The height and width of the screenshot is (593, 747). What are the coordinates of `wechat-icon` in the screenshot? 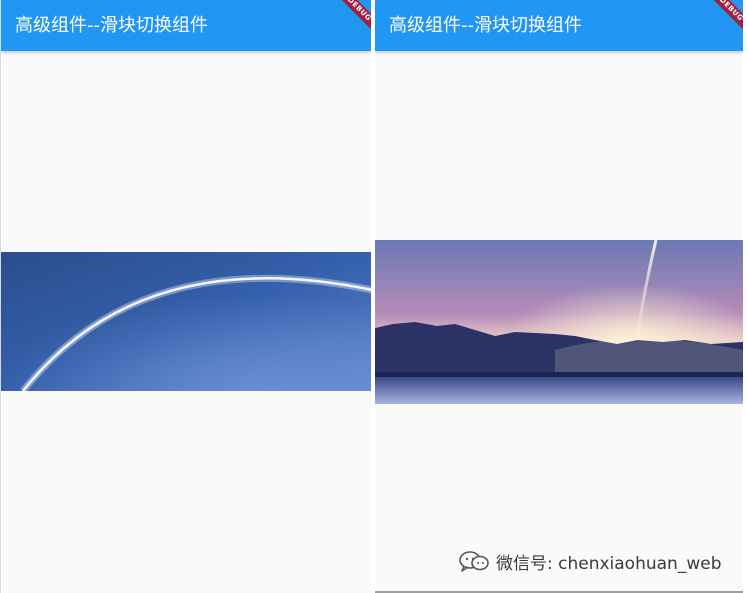 It's located at (474, 561).